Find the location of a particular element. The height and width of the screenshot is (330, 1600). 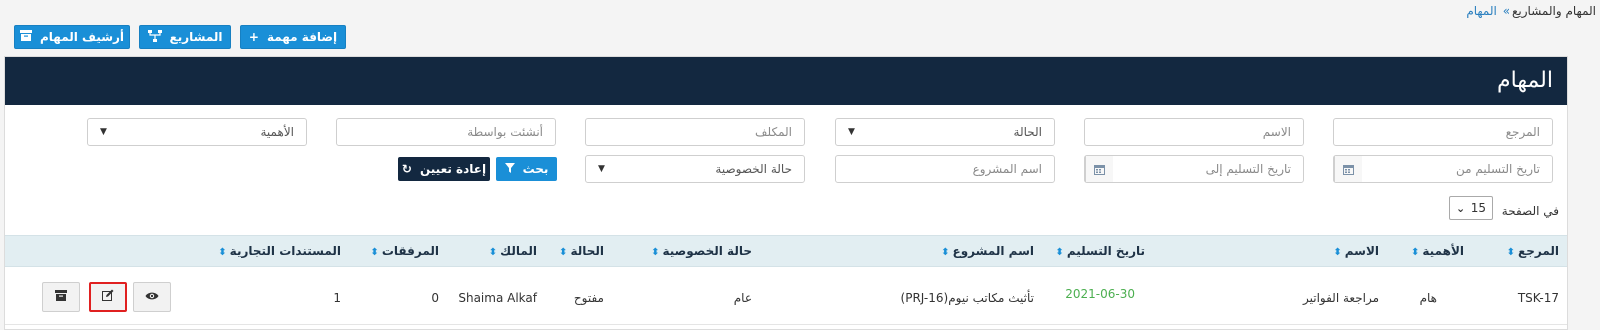

cell-status: مفتوح is located at coordinates (588, 298).